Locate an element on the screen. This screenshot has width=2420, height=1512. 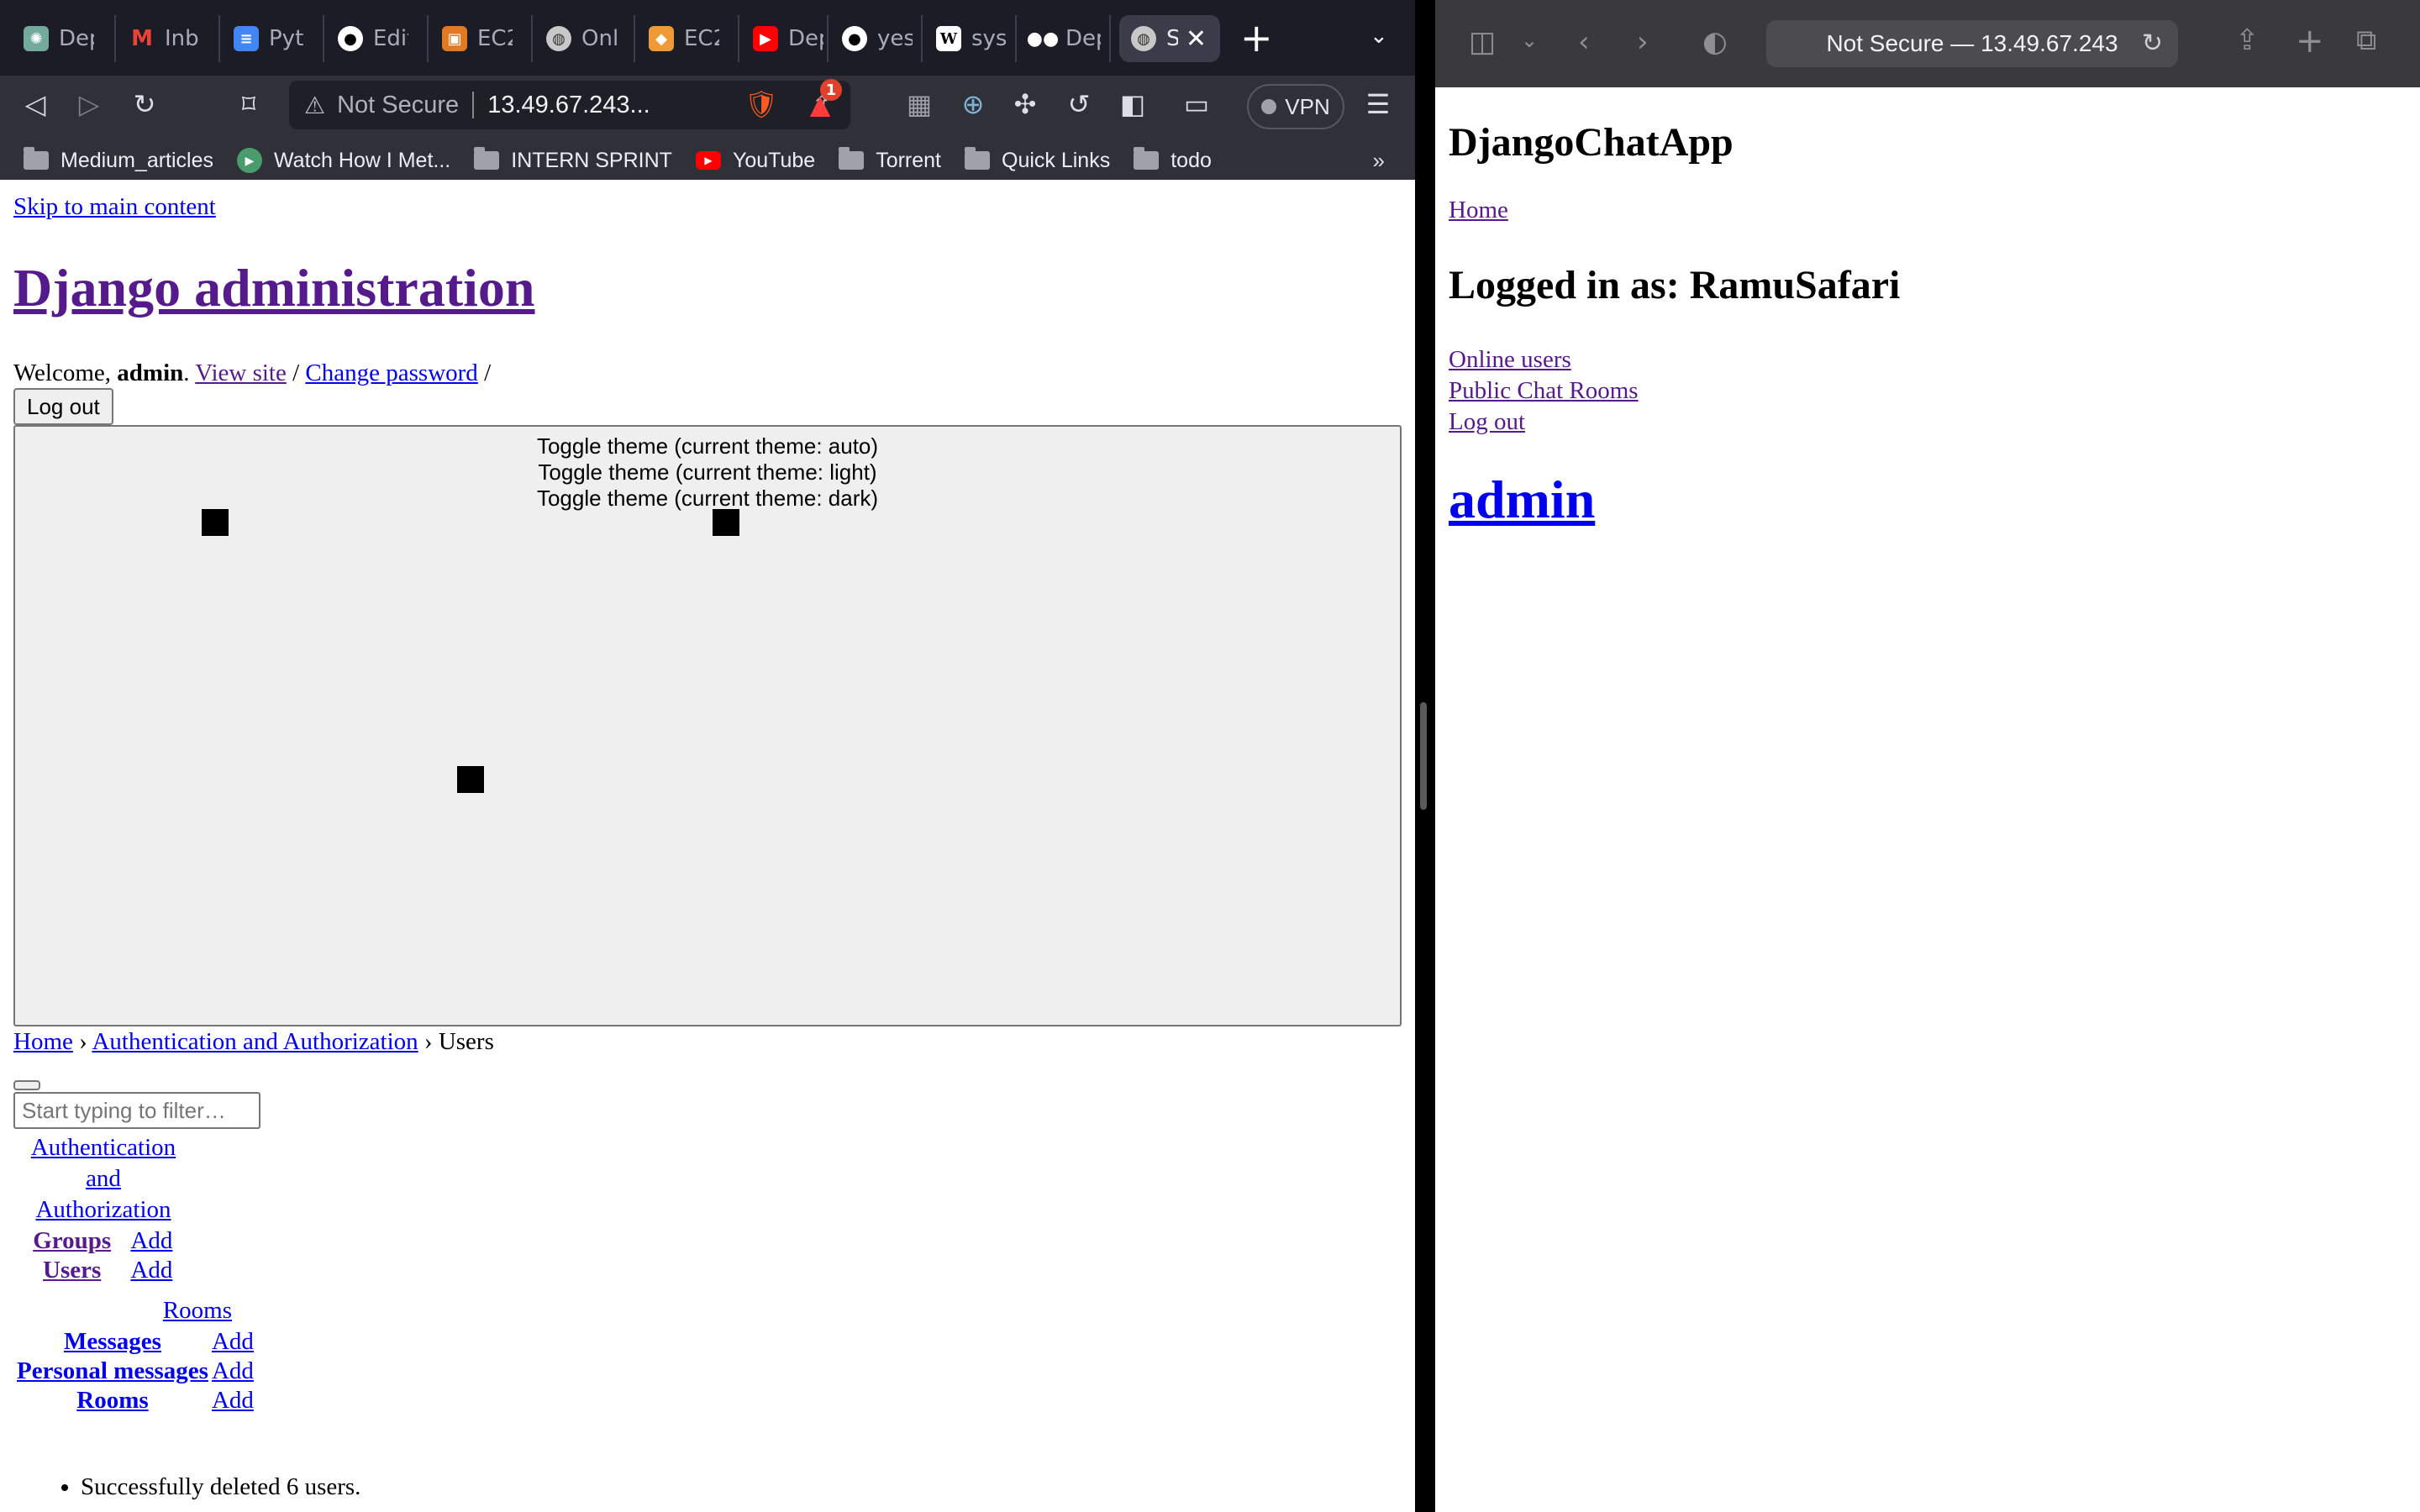
extension-sync-icon: ↺ is located at coordinates (1078, 104).